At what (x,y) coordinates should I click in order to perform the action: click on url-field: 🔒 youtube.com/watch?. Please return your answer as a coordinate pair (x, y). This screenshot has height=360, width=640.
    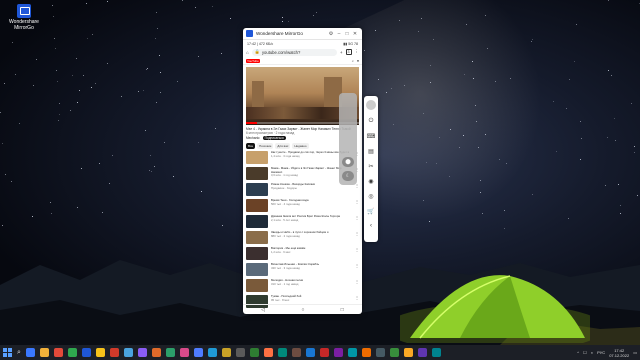
    Looking at the image, I should click on (294, 52).